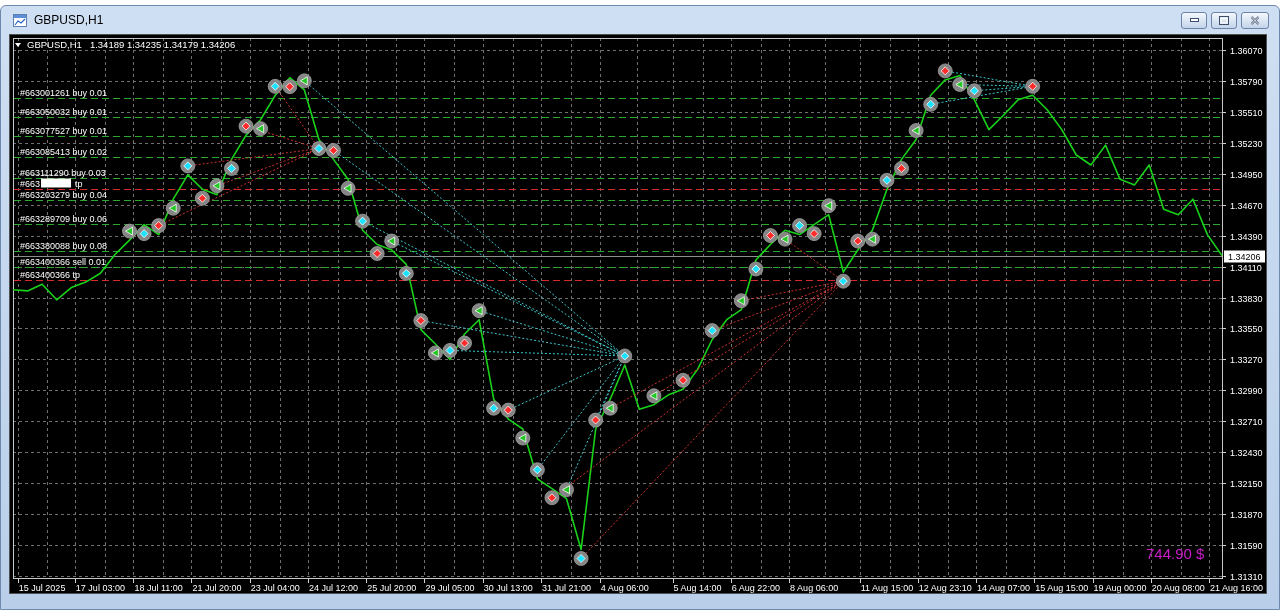  I want to click on price-axis-label: 1.36070, so click(1246, 51).